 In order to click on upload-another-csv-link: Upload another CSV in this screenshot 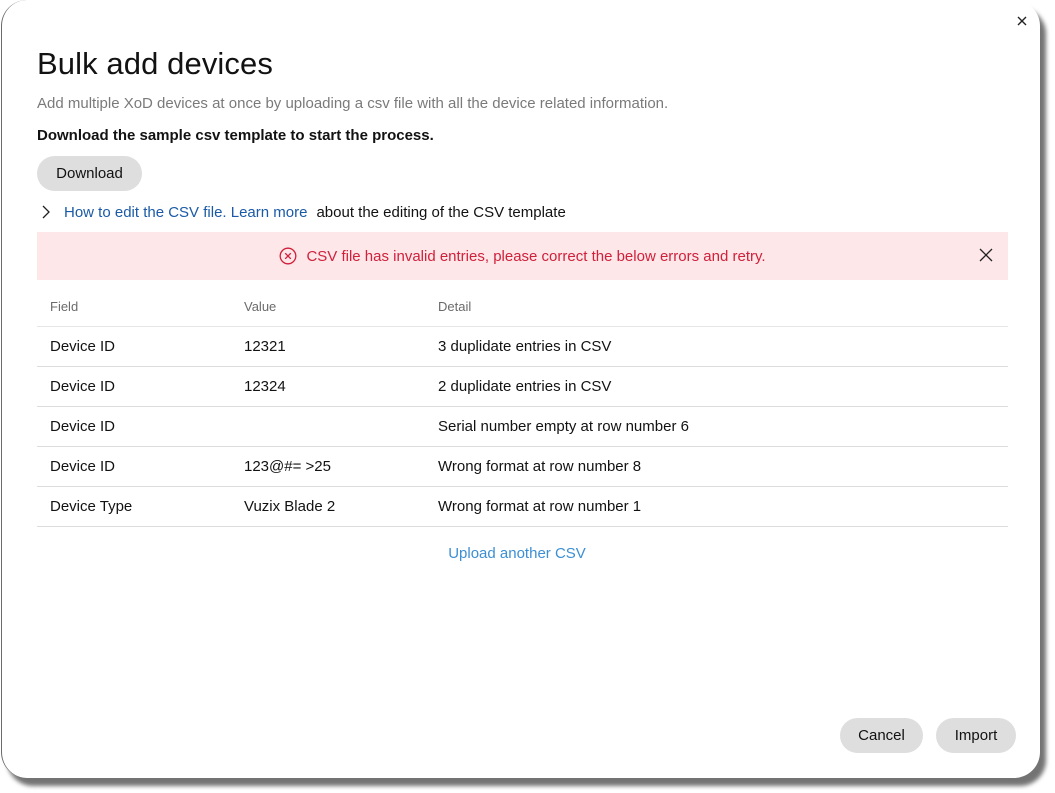, I will do `click(517, 553)`.